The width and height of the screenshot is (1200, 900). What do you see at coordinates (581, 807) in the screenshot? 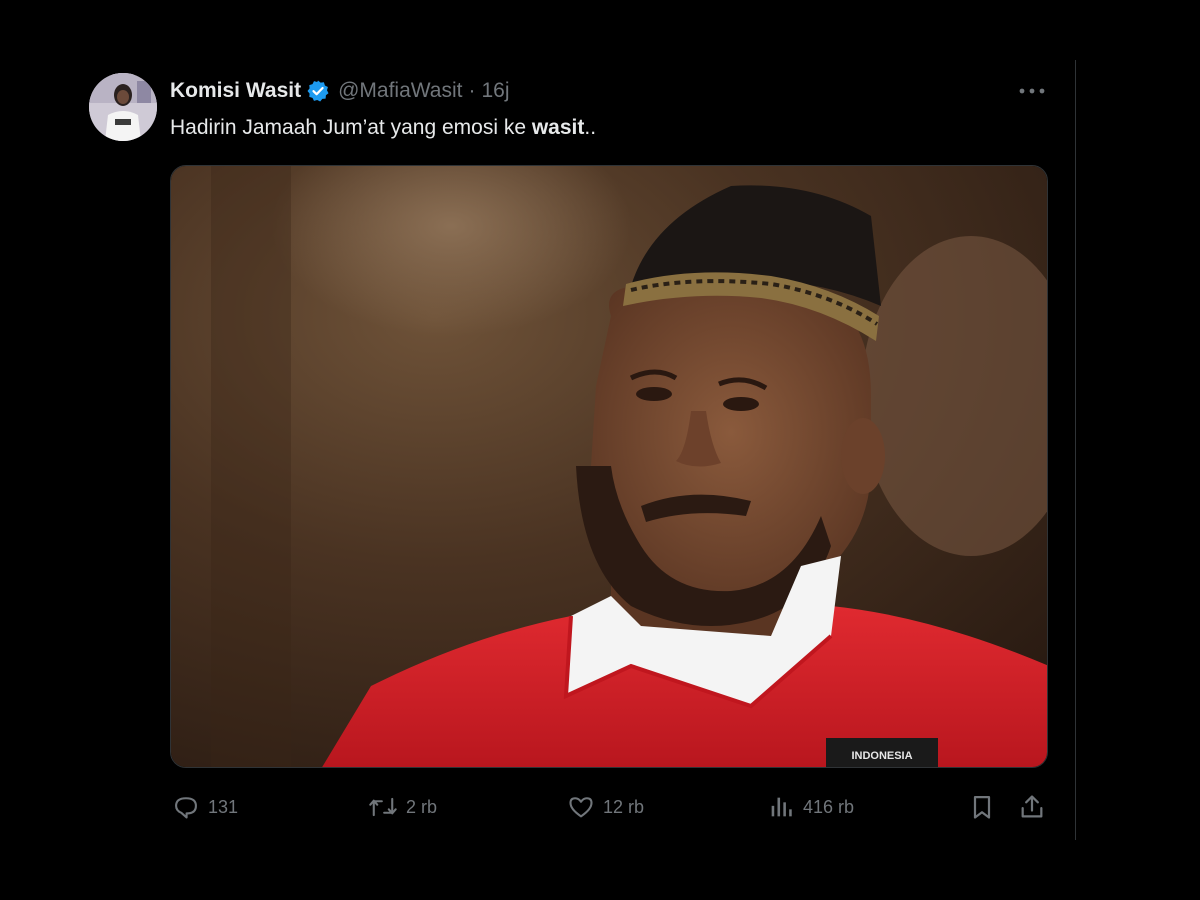
I see `heart-icon` at bounding box center [581, 807].